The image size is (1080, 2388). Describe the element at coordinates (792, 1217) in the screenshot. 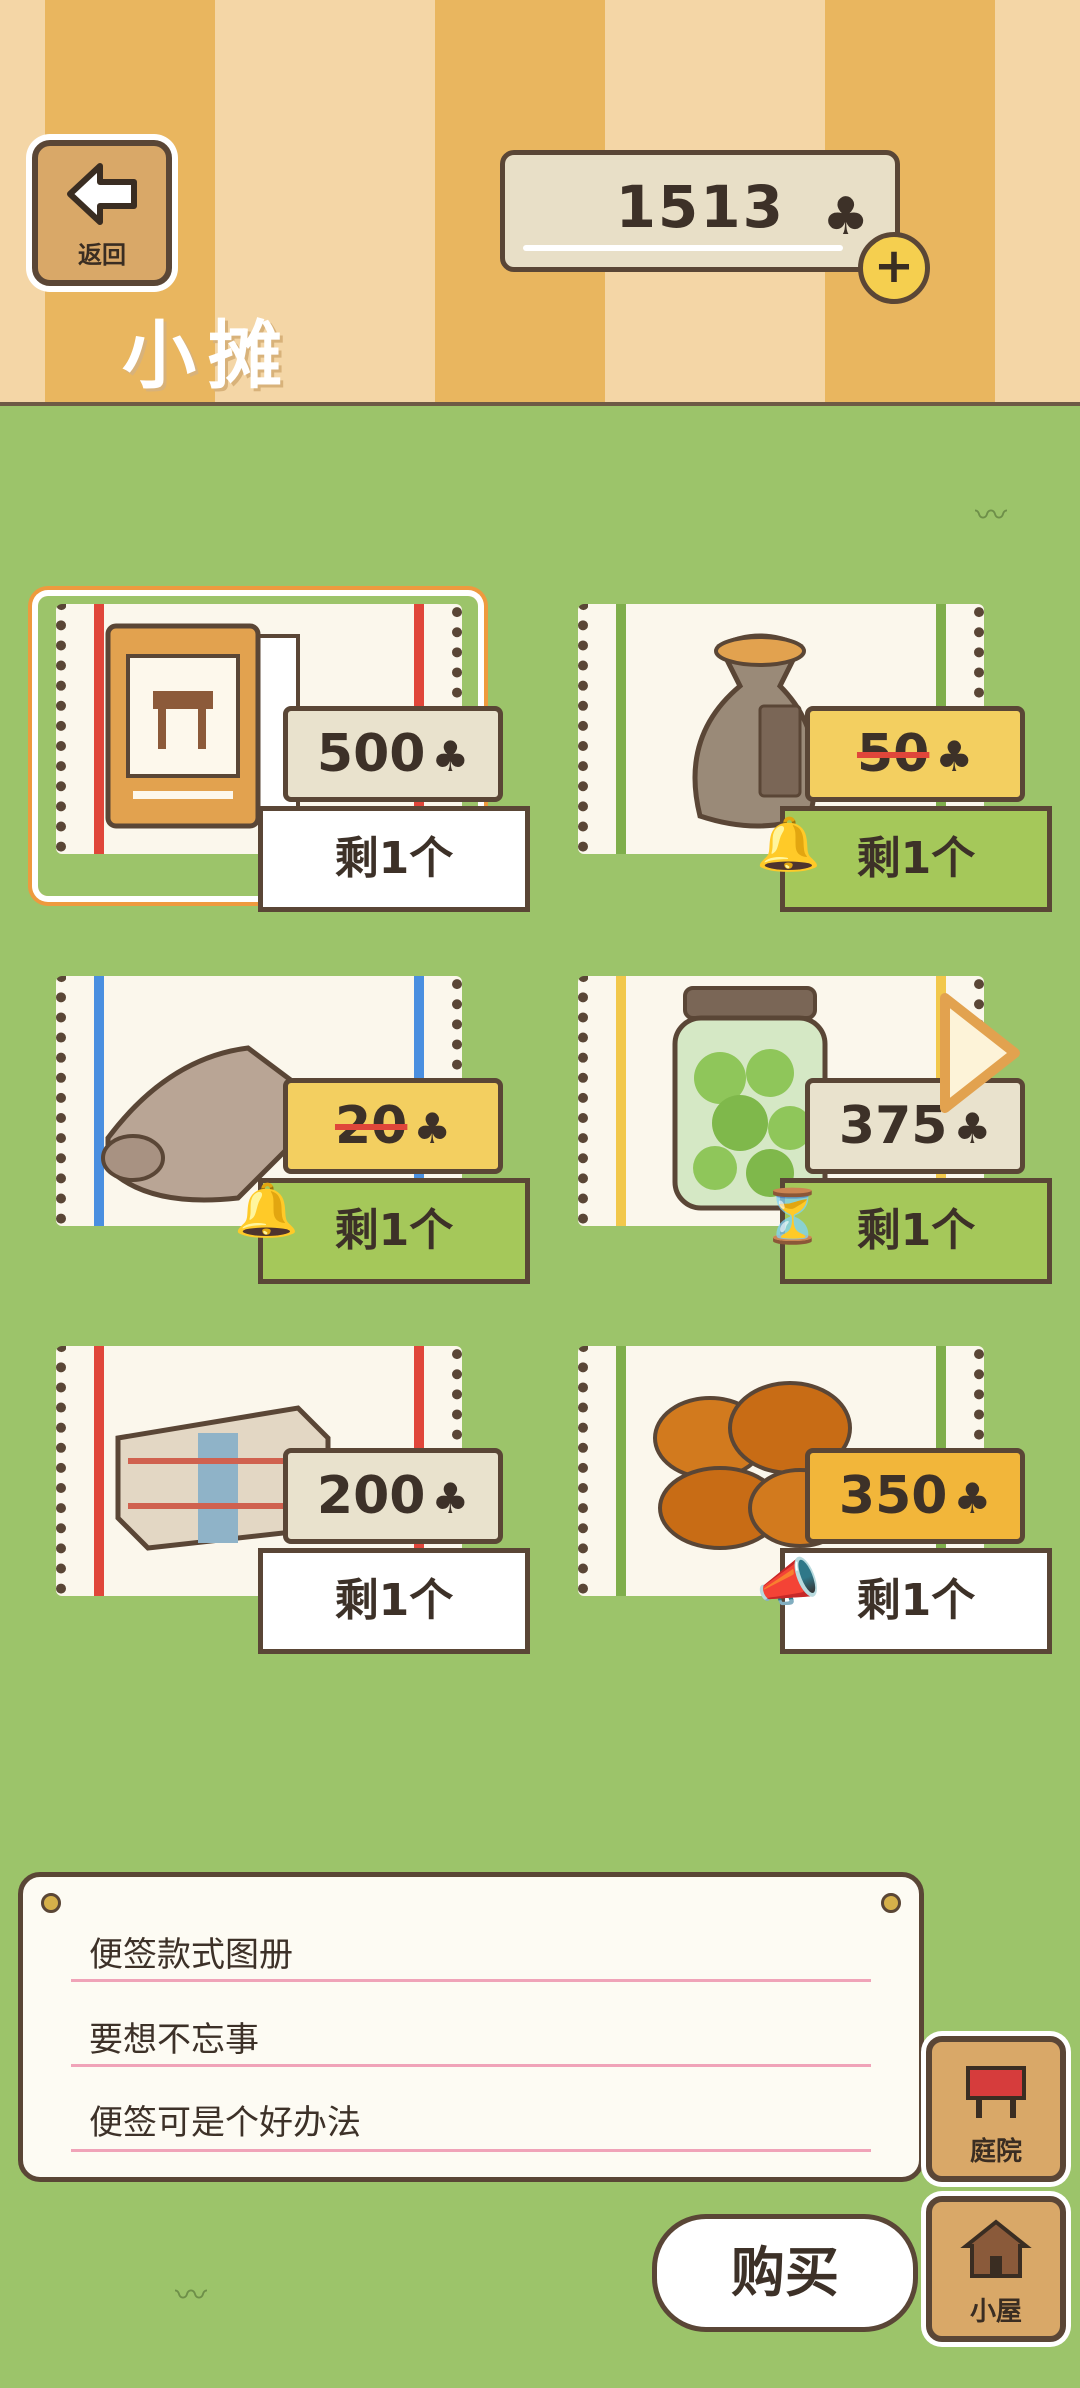

I see `hourglass-icon: ⏳` at that location.